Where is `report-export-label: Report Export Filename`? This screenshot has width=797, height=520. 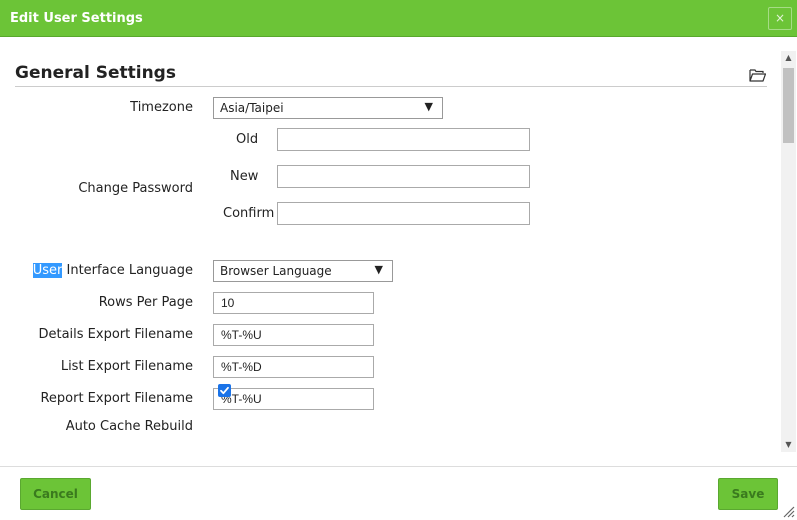
report-export-label: Report Export Filename is located at coordinates (116, 398).